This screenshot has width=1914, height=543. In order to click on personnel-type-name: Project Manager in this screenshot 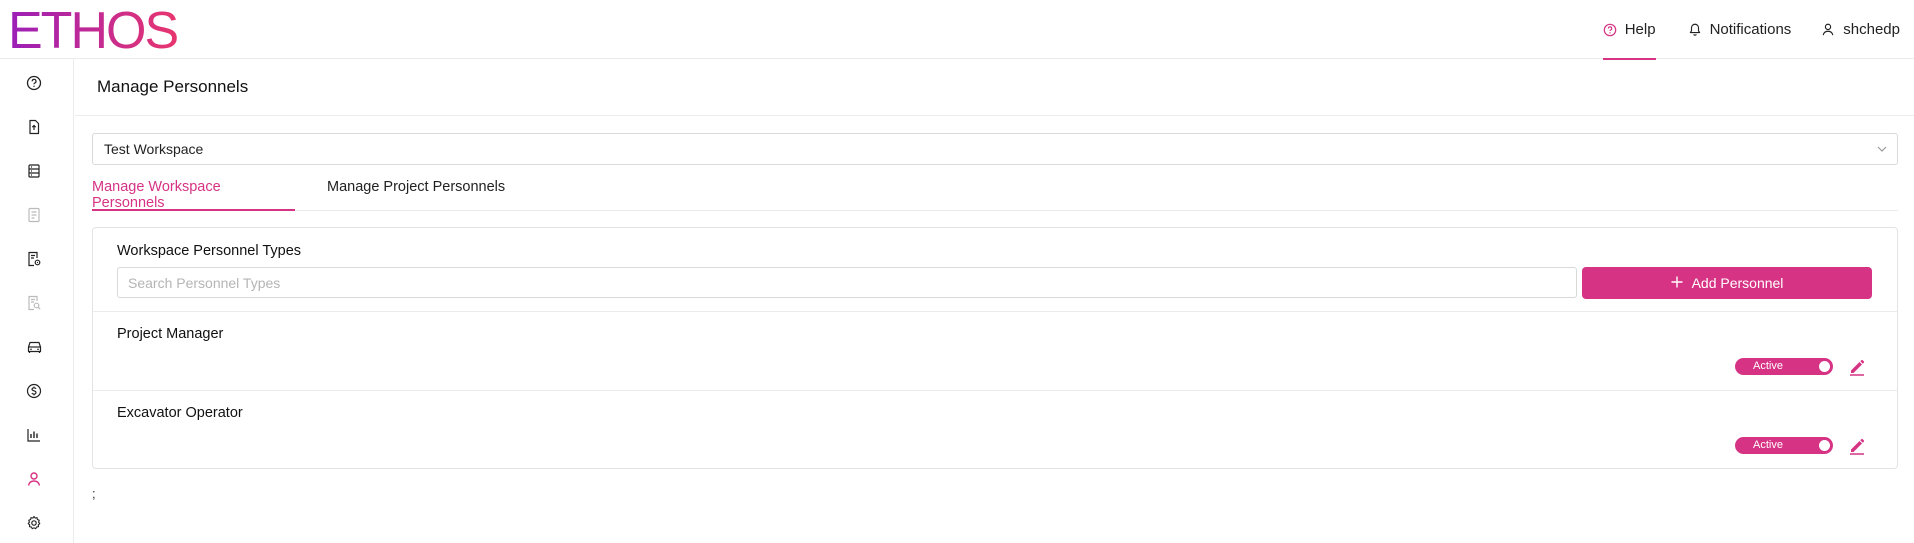, I will do `click(170, 334)`.